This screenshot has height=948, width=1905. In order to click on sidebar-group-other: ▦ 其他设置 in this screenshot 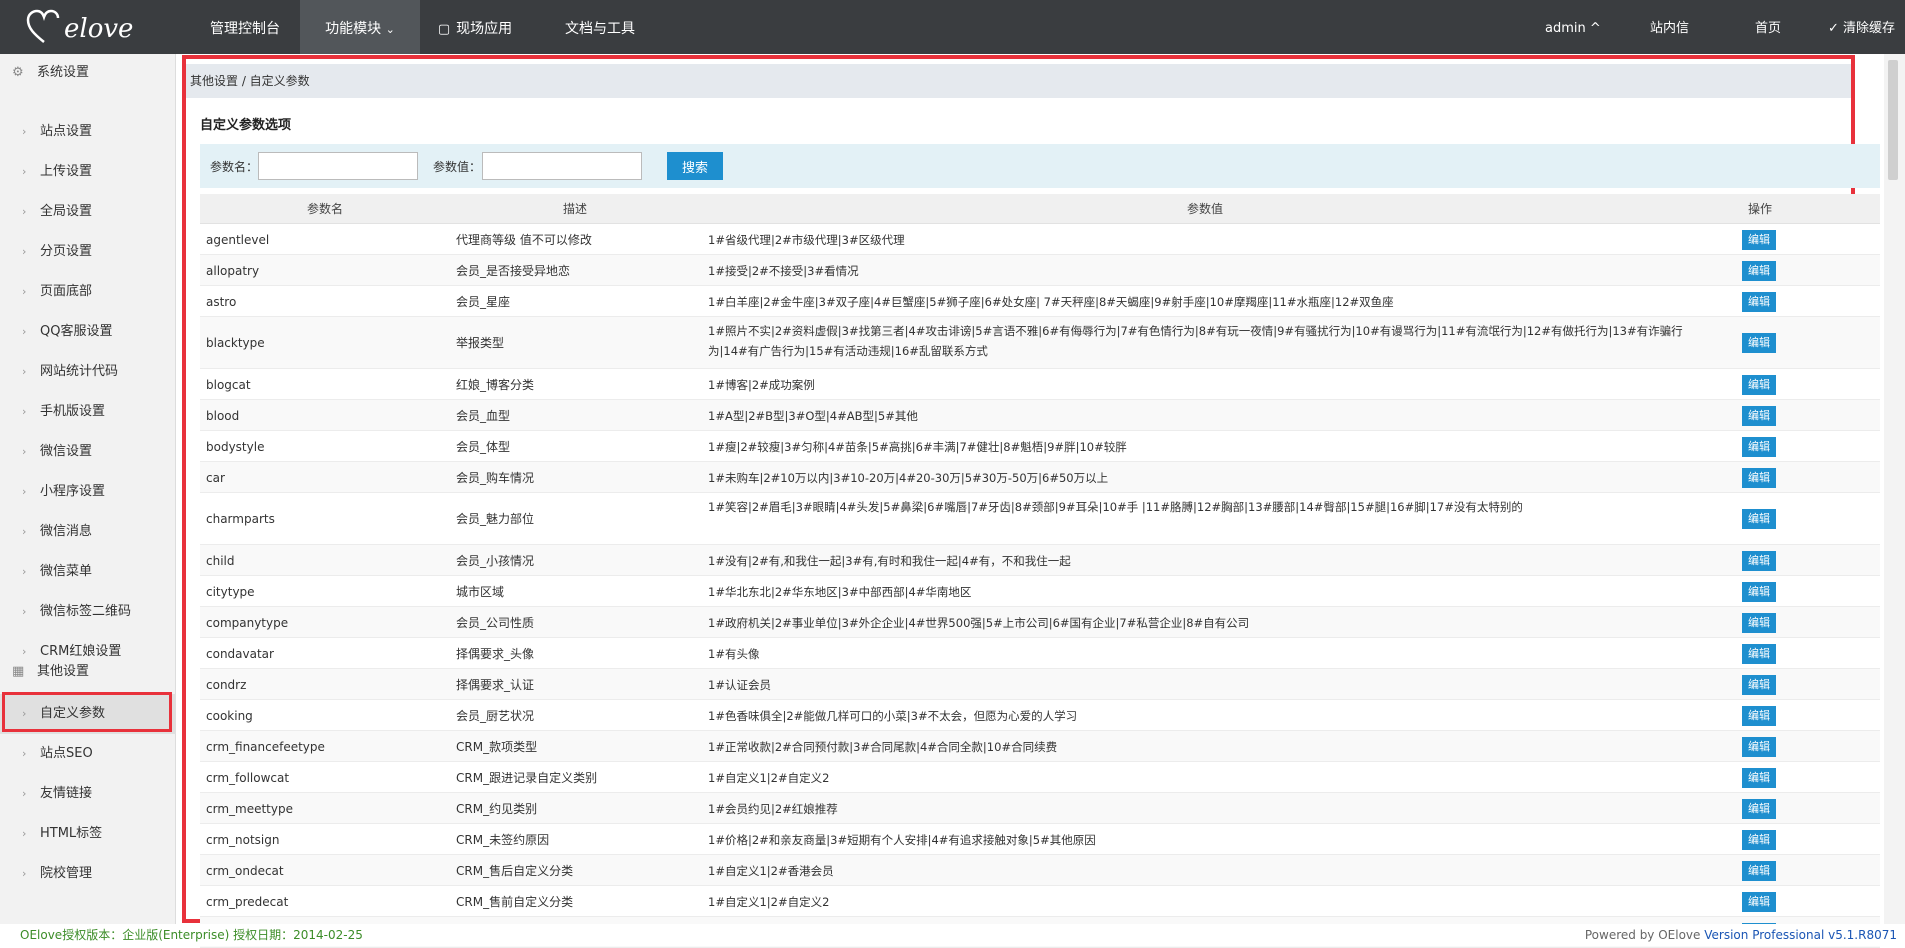, I will do `click(88, 672)`.